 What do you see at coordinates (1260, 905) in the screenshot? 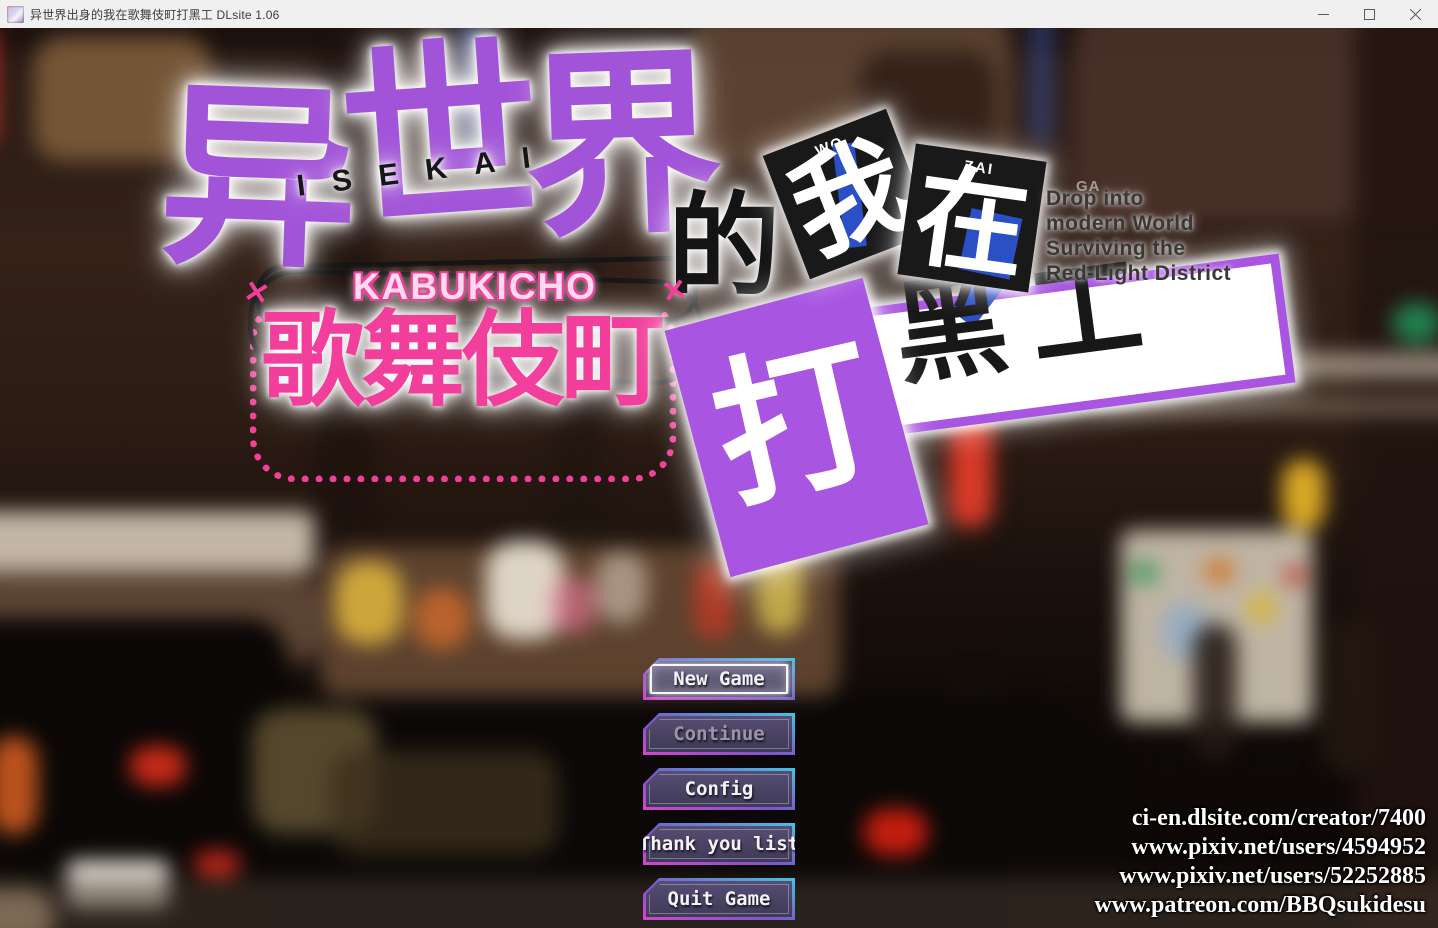
I see `link-patreon: www.patreon.com/BBQsukidesu` at bounding box center [1260, 905].